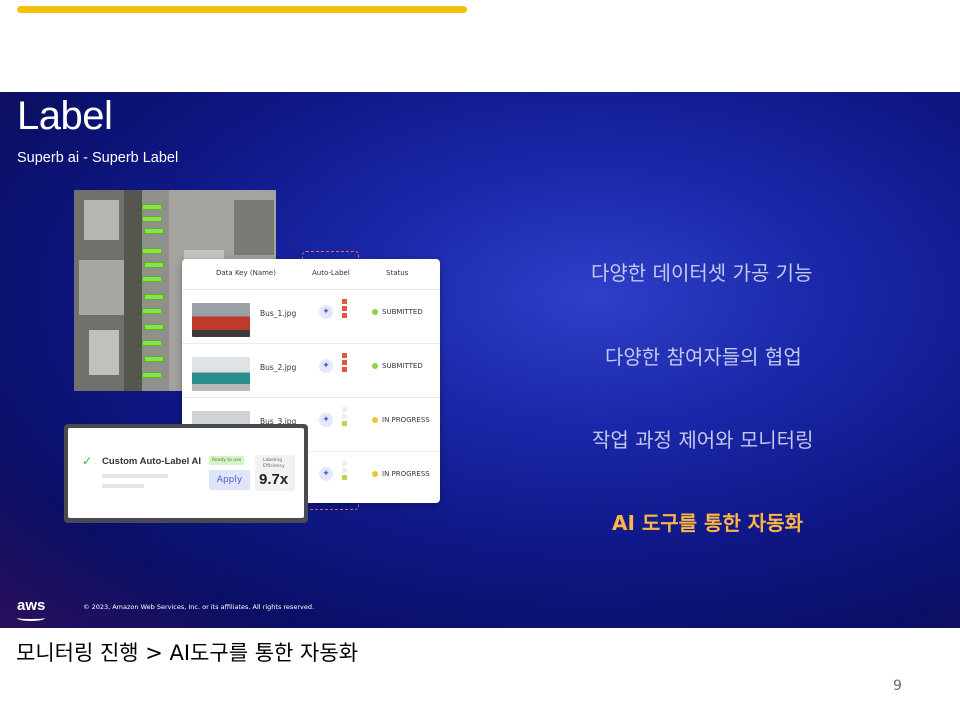 This screenshot has height=720, width=960. I want to click on slide-subtitle: Superb ai - Superb Label, so click(98, 158).